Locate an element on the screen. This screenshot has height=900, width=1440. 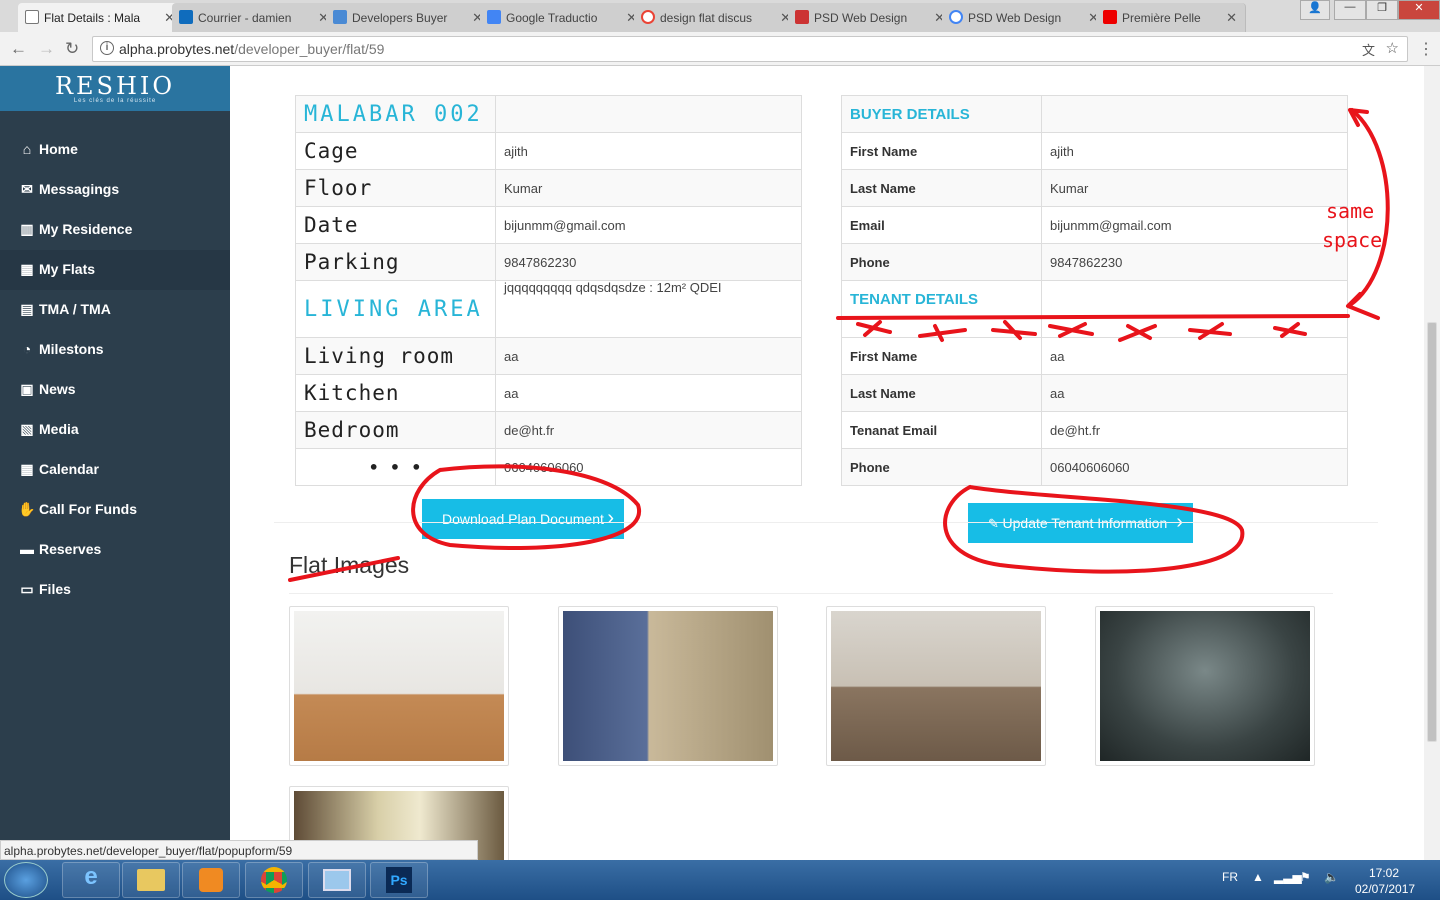
sidebar-item-home: ⌂ Home is located at coordinates (115, 150).